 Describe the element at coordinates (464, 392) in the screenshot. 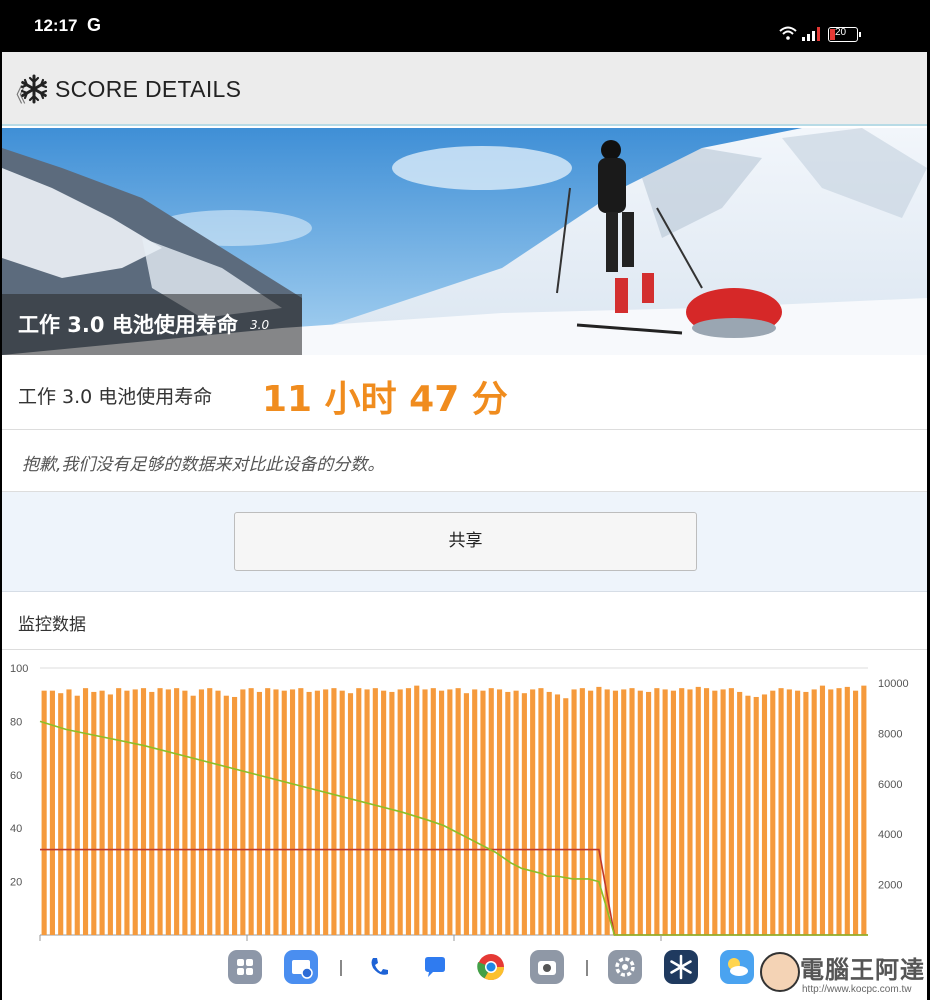

I see `score-row: 工作 3.0 电池使用寿命 11 小时 47 分` at that location.